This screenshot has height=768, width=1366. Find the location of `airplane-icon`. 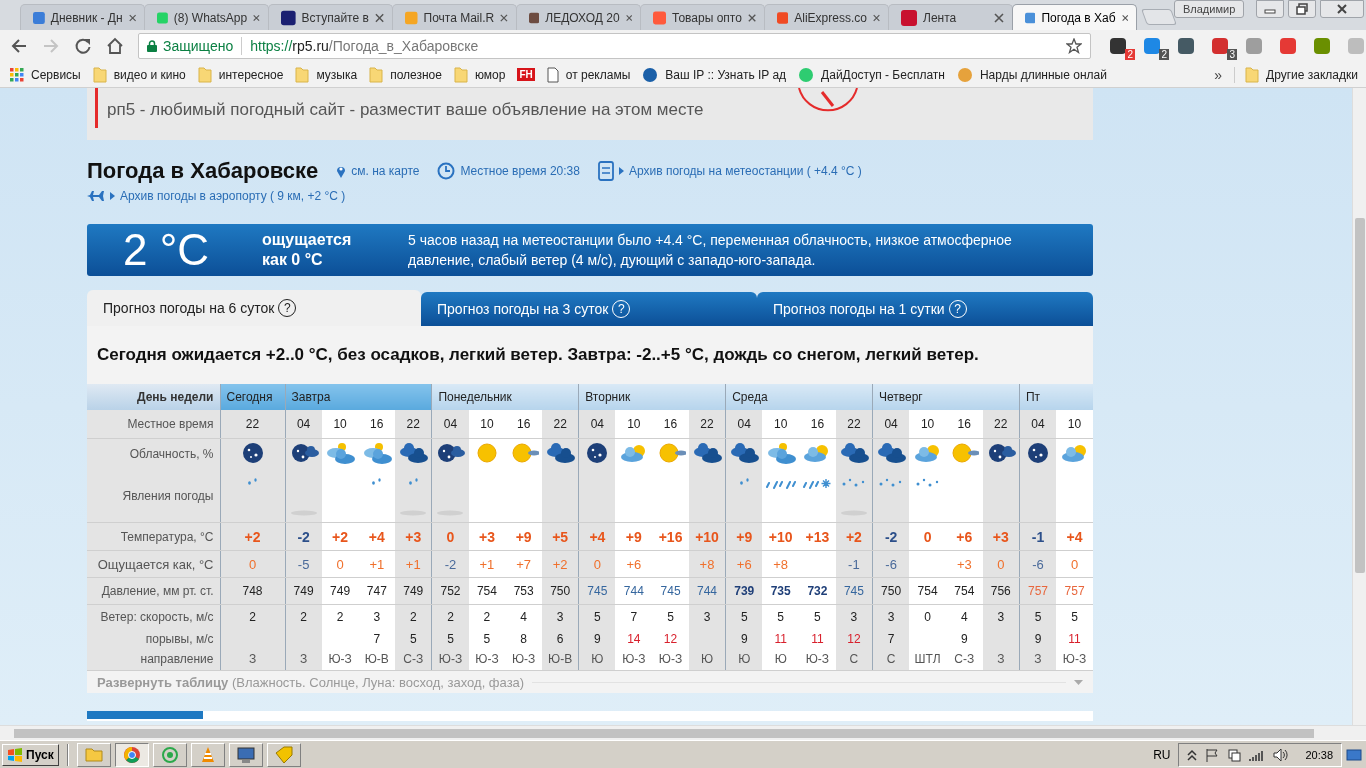

airplane-icon is located at coordinates (96, 196).